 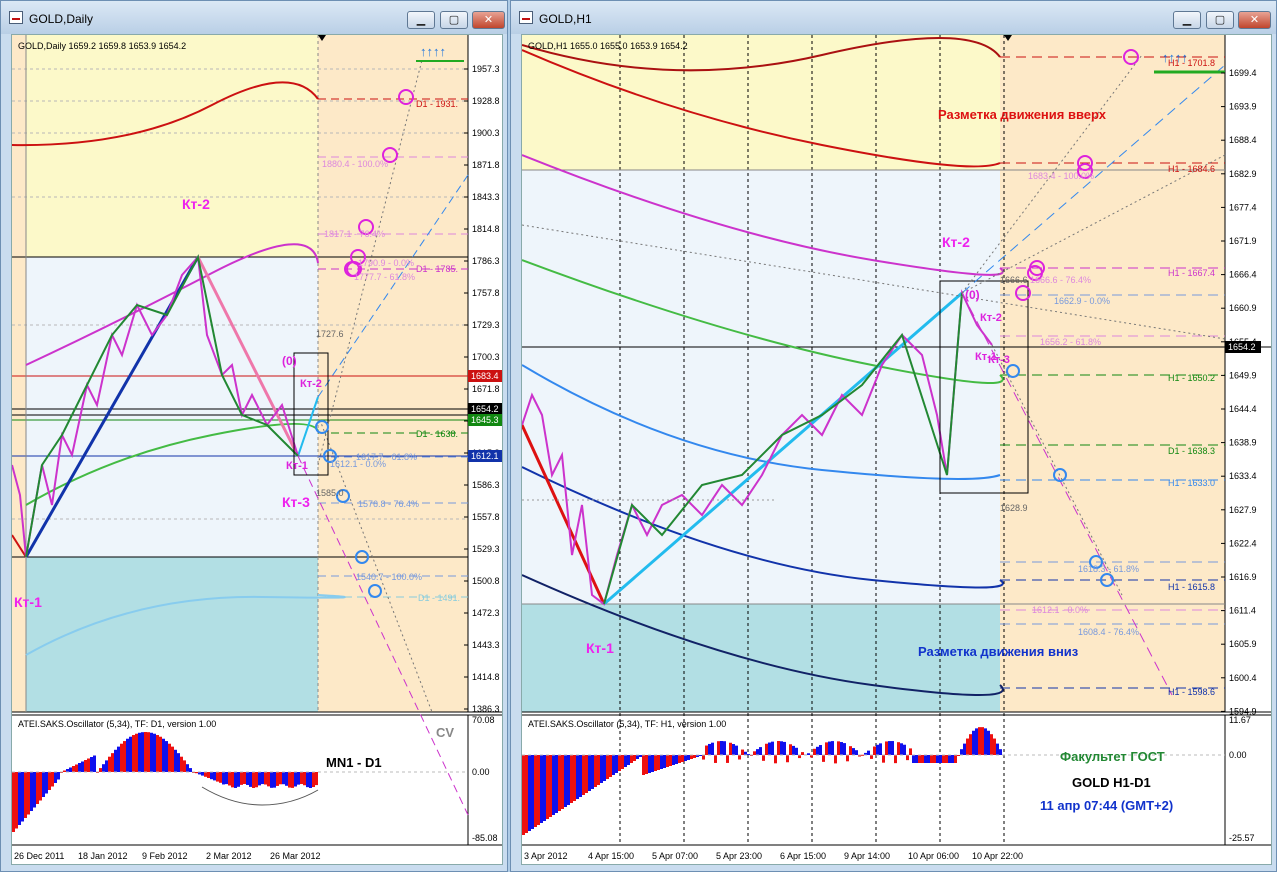 What do you see at coordinates (486, 197) in the screenshot?
I see `price-tick-label: 1843.3` at bounding box center [486, 197].